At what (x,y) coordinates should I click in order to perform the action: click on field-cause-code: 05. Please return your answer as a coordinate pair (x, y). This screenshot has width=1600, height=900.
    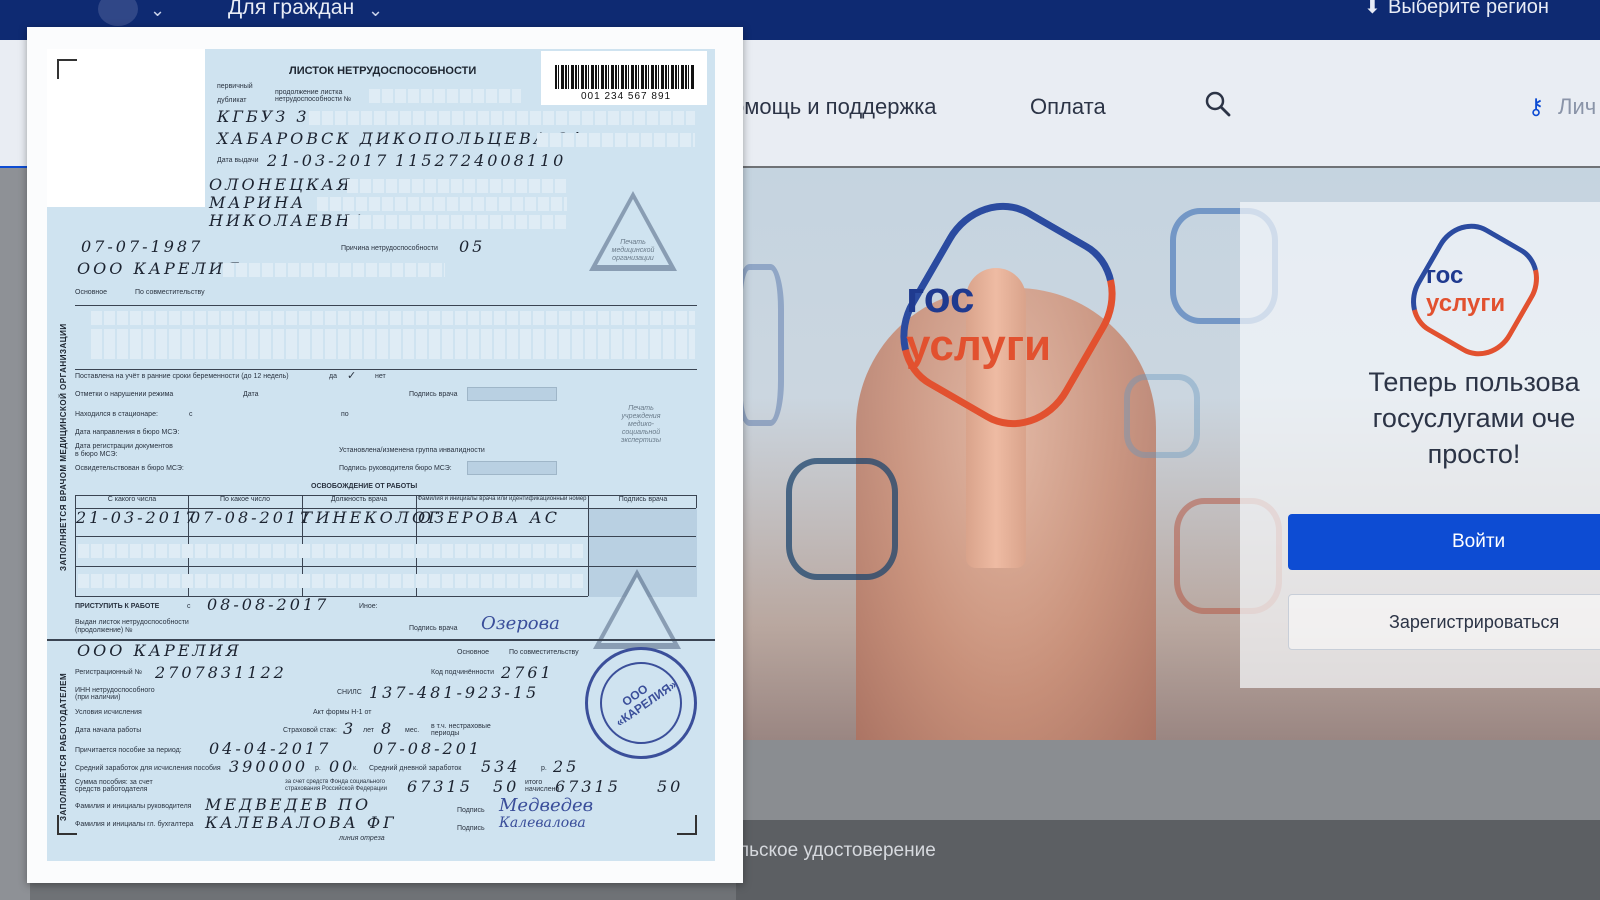
    Looking at the image, I should click on (472, 246).